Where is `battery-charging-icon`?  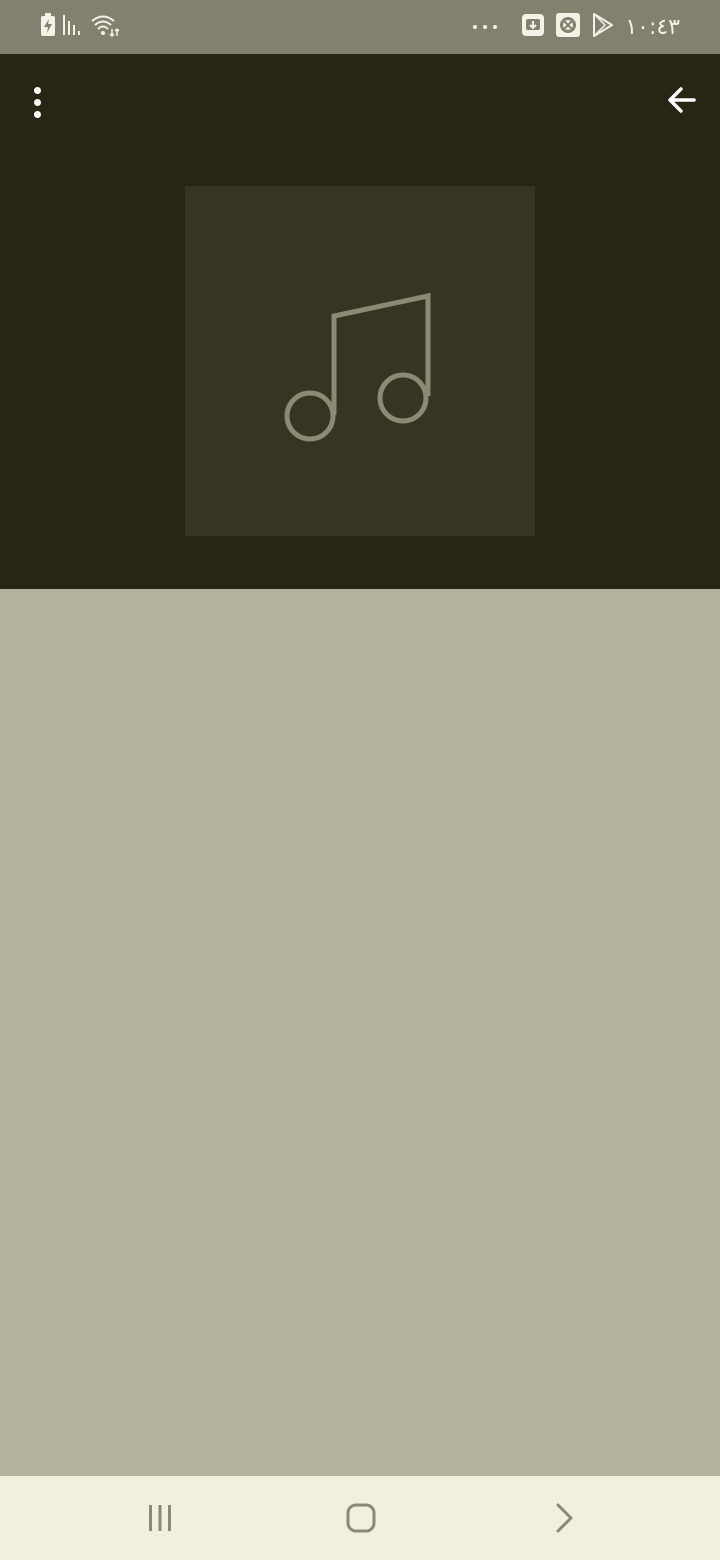
battery-charging-icon is located at coordinates (48, 27).